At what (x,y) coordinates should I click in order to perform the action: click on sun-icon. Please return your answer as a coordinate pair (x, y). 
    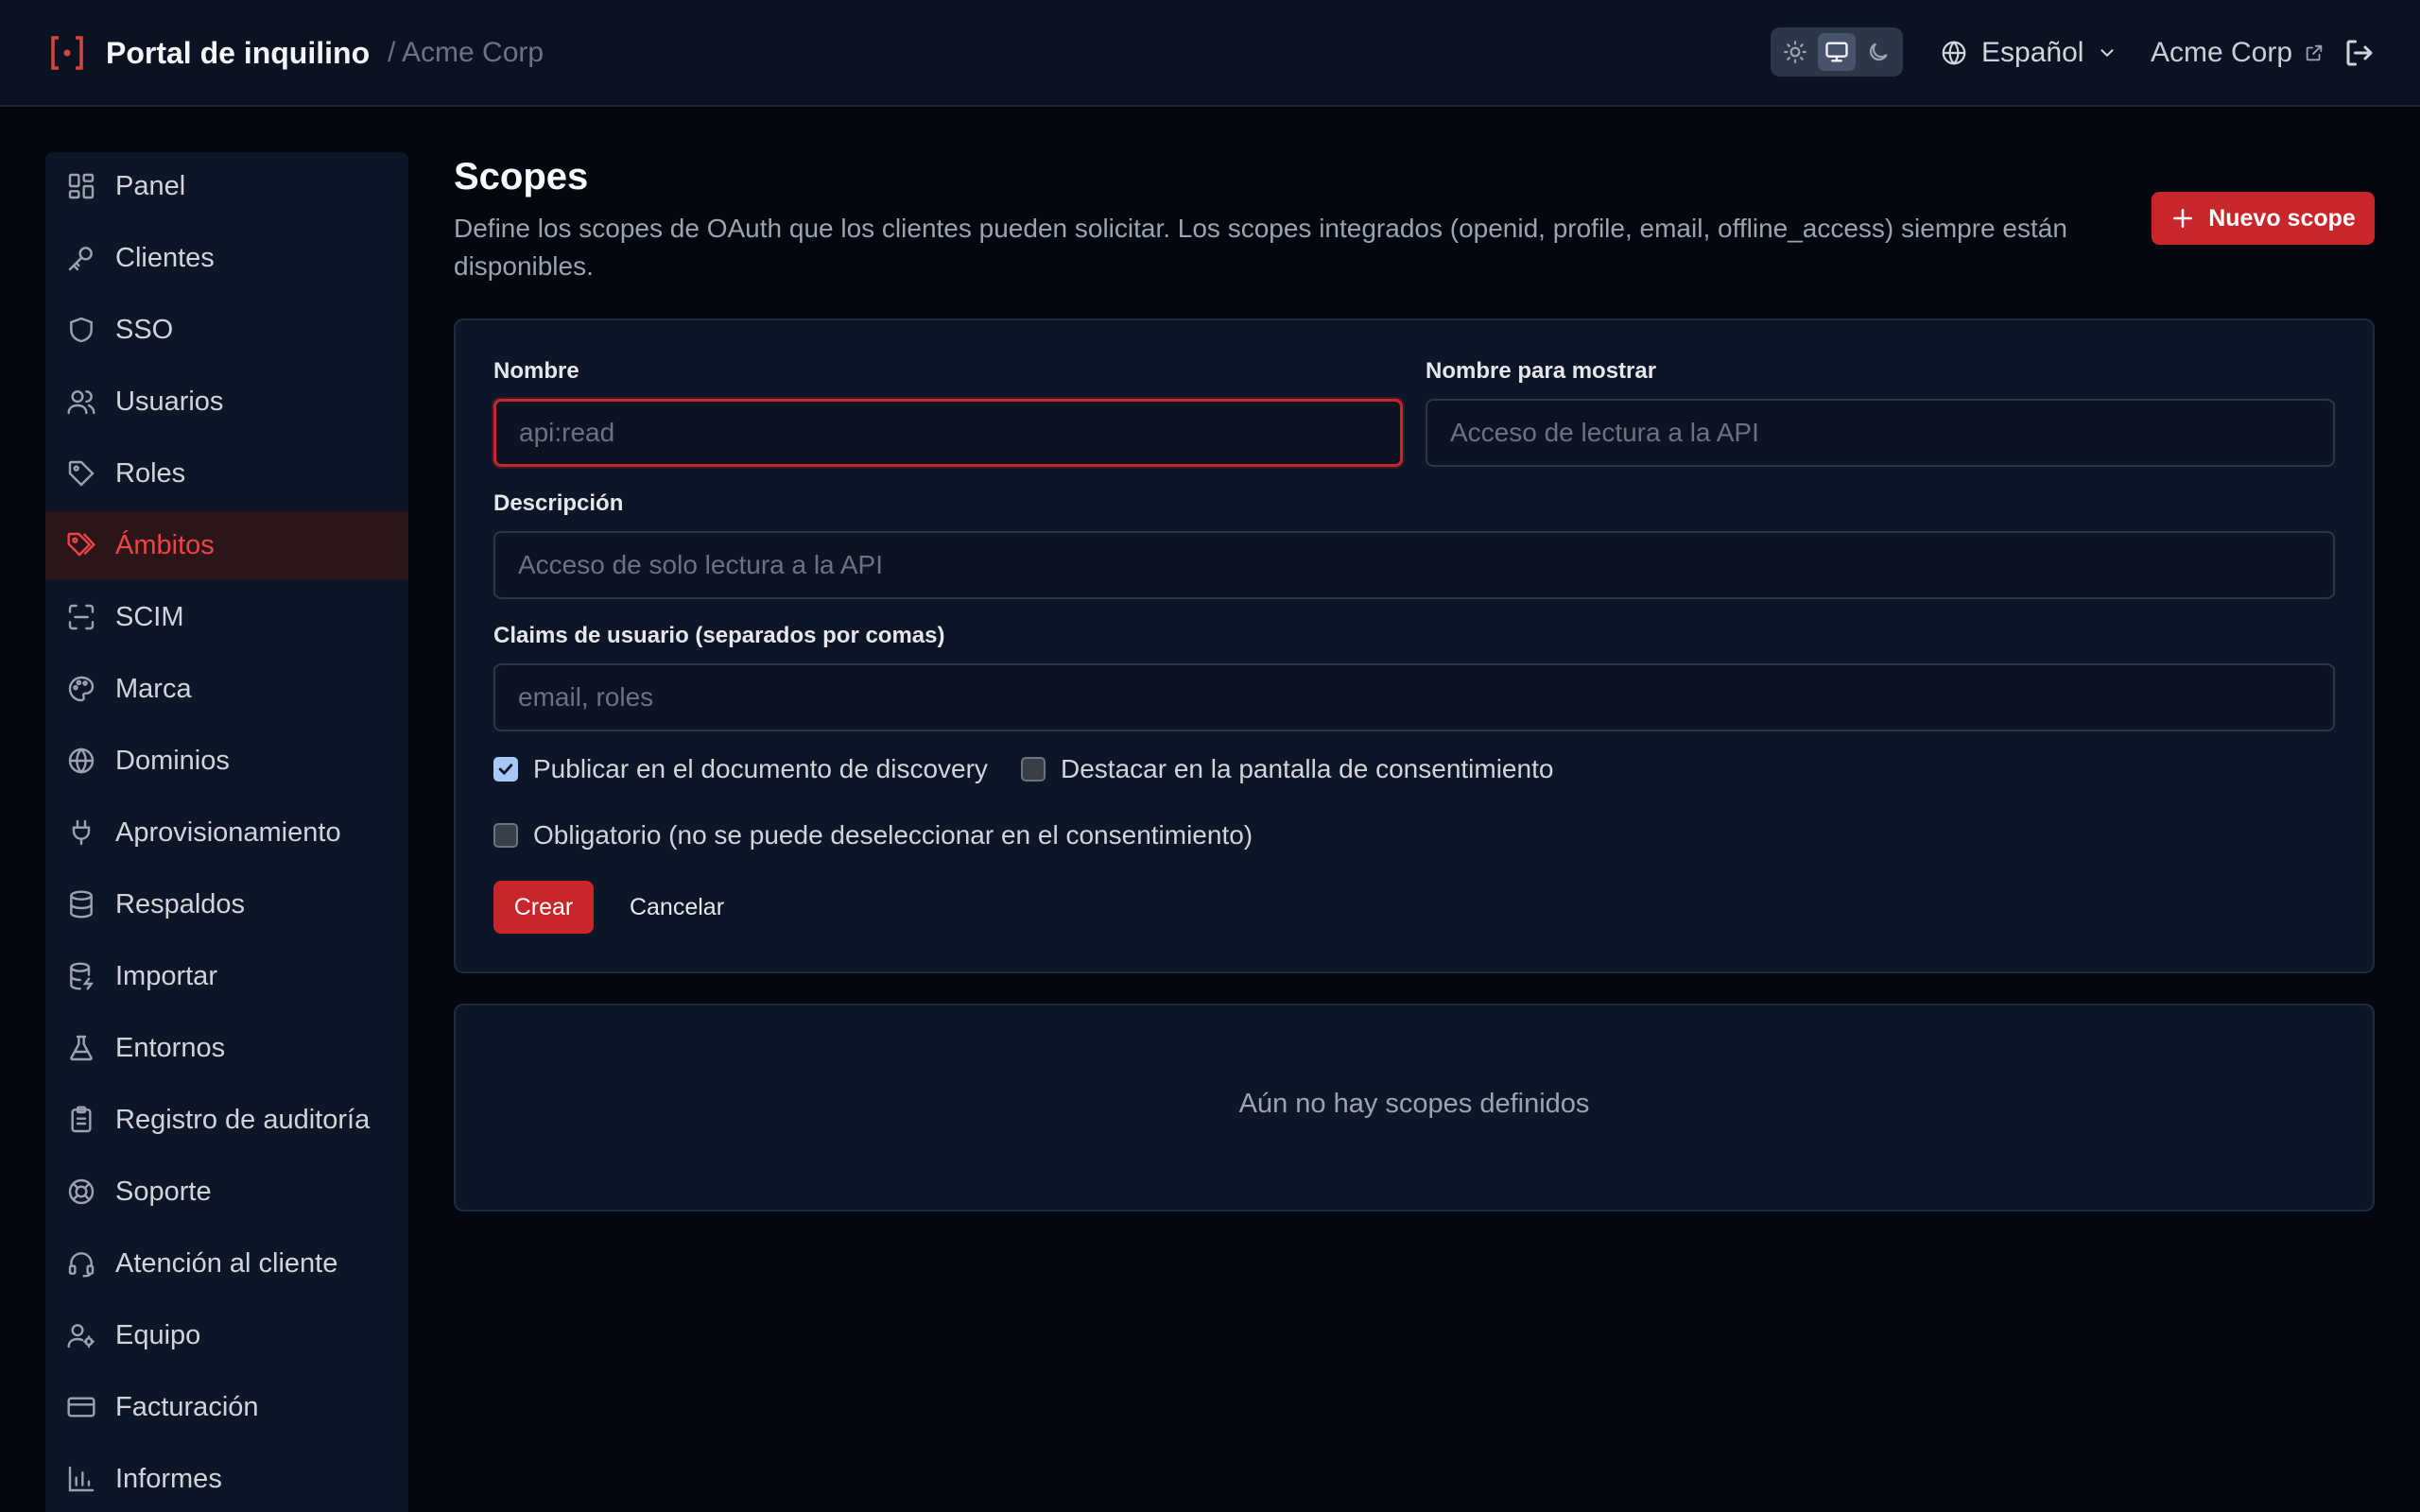
    Looking at the image, I should click on (1795, 52).